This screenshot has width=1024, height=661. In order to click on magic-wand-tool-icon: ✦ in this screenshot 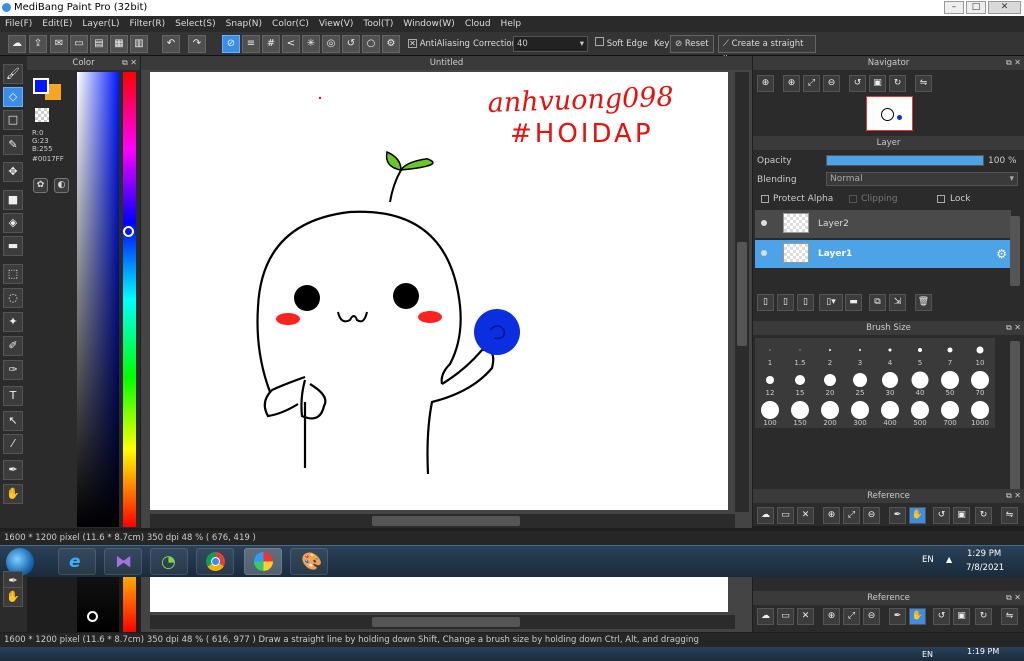, I will do `click(13, 322)`.